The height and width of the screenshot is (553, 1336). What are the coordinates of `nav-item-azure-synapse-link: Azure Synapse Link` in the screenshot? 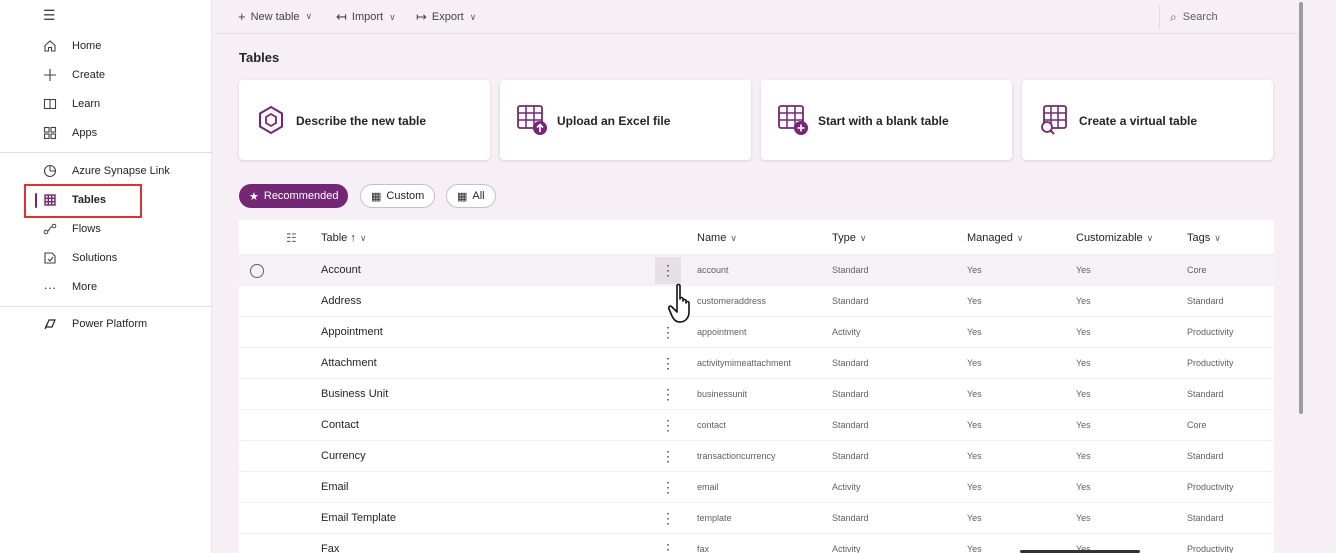 It's located at (106, 171).